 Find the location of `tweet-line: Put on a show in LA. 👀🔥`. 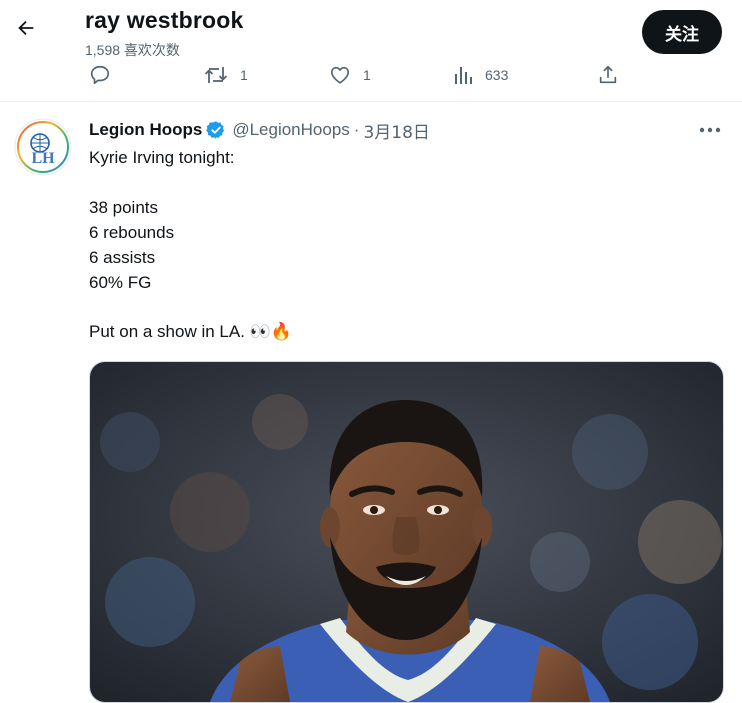

tweet-line: Put on a show in LA. 👀🔥 is located at coordinates (190, 331).